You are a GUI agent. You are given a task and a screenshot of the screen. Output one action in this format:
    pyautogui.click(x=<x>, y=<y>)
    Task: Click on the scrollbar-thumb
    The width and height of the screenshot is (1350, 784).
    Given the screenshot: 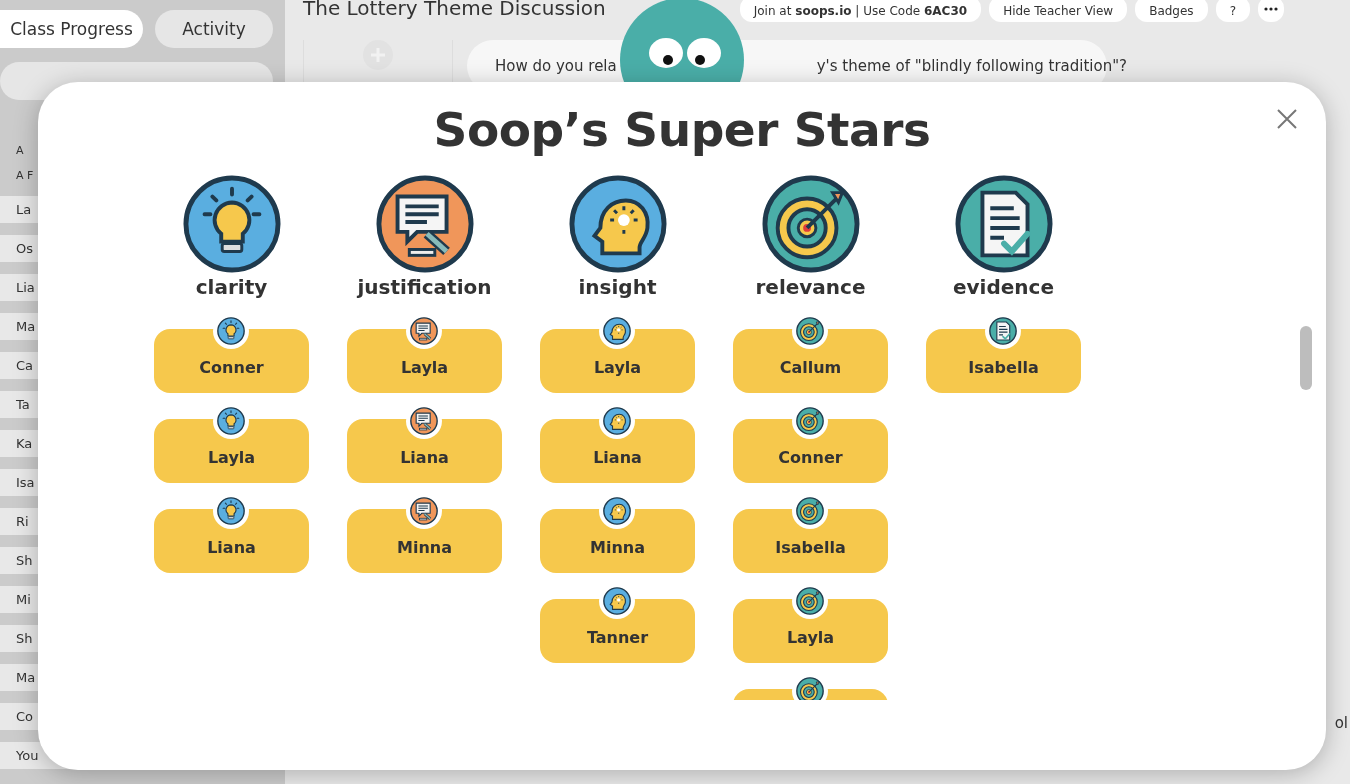 What is the action you would take?
    pyautogui.click(x=1306, y=358)
    